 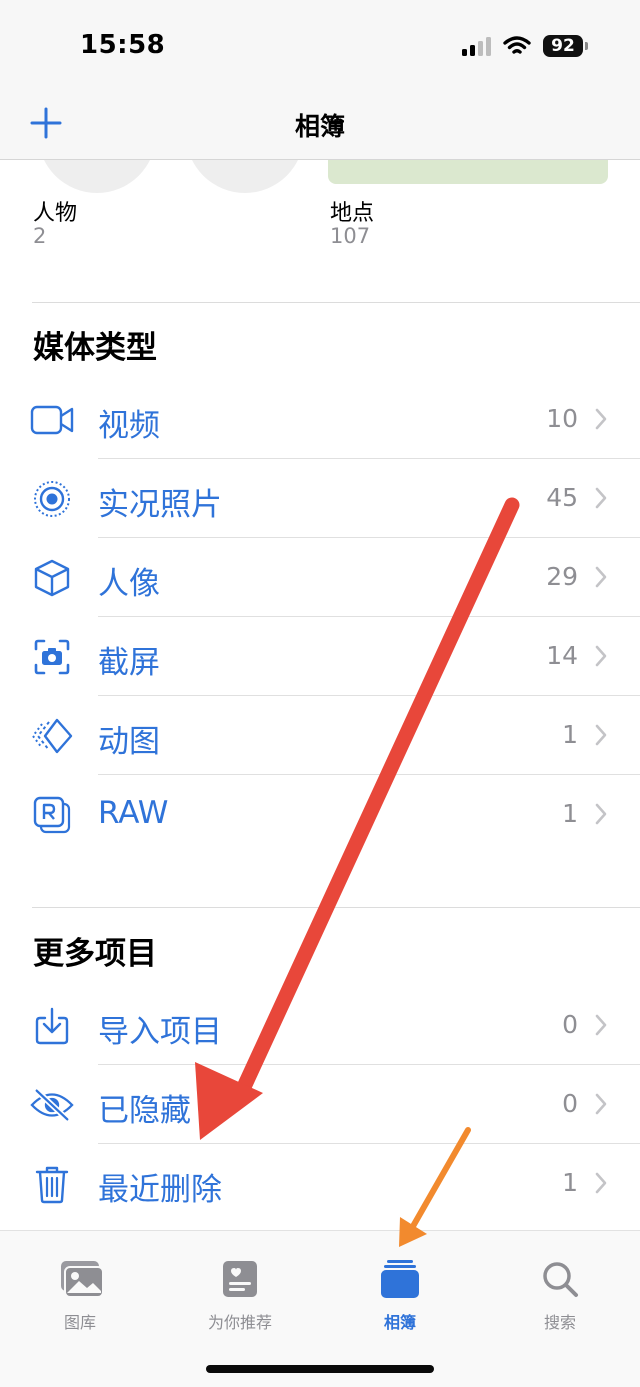 What do you see at coordinates (400, 1299) in the screenshot?
I see `tab-albums: 相簿` at bounding box center [400, 1299].